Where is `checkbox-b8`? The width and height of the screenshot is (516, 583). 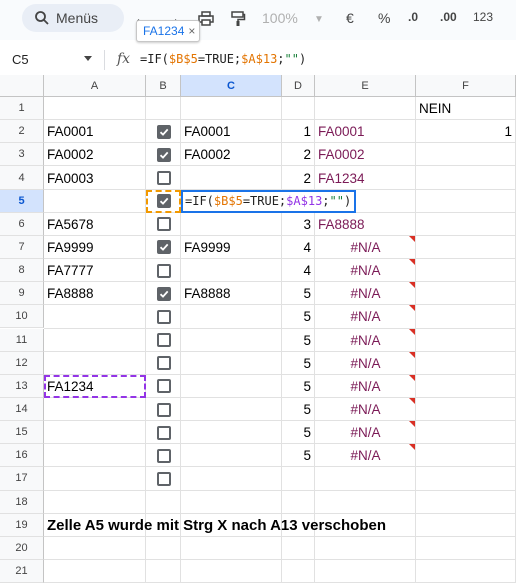 checkbox-b8 is located at coordinates (163, 270).